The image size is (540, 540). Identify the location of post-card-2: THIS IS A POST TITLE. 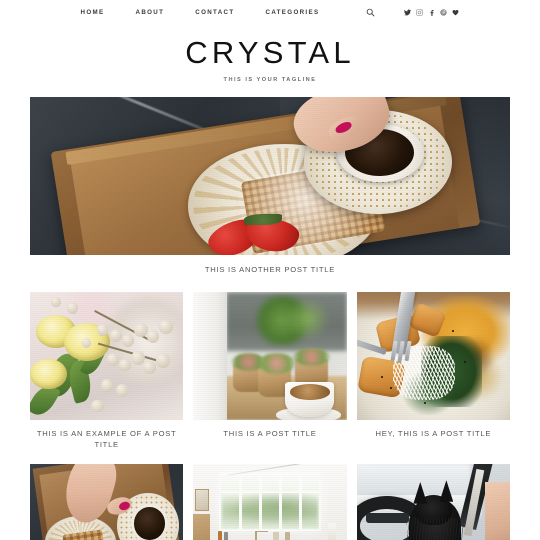
(270, 371).